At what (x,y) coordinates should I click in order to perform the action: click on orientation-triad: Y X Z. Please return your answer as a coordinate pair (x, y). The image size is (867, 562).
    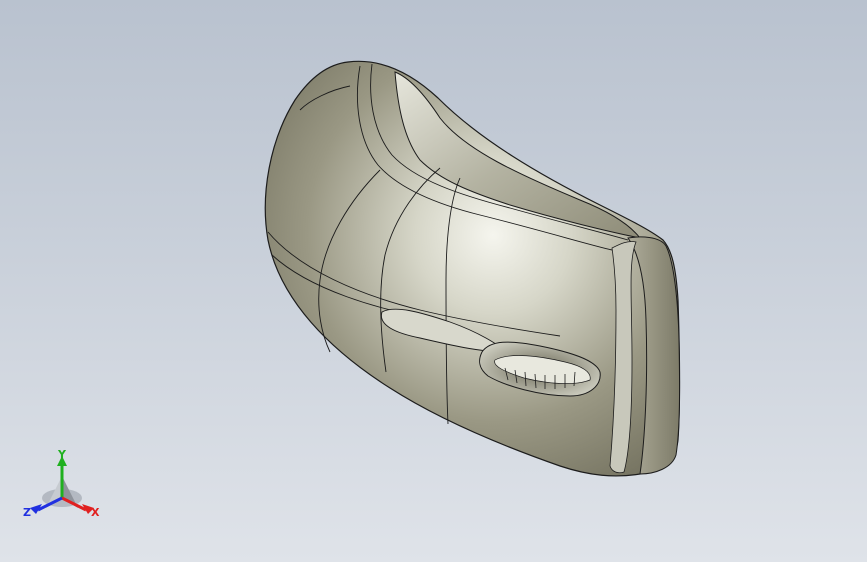
    Looking at the image, I should click on (62, 486).